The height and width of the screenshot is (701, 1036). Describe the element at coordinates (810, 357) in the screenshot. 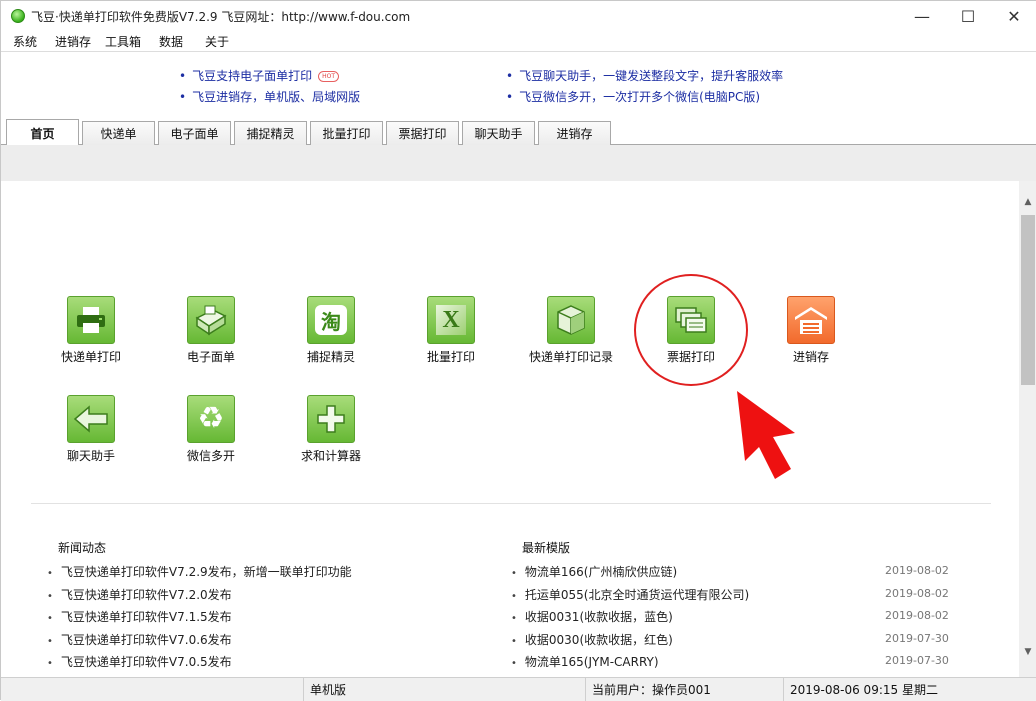

I see `tile-label: 进销存` at that location.